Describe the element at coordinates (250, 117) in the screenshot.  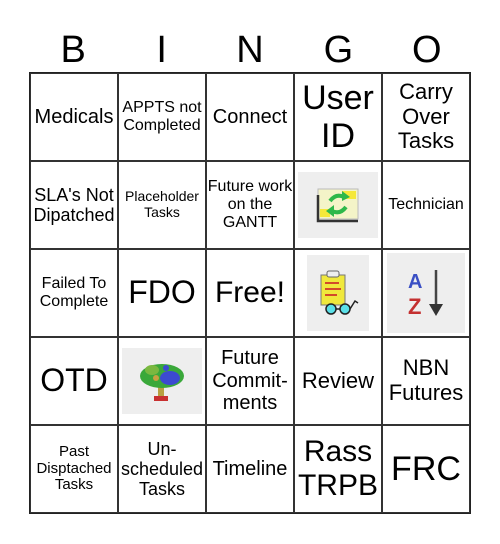
I see `bingo-cell: Connect` at that location.